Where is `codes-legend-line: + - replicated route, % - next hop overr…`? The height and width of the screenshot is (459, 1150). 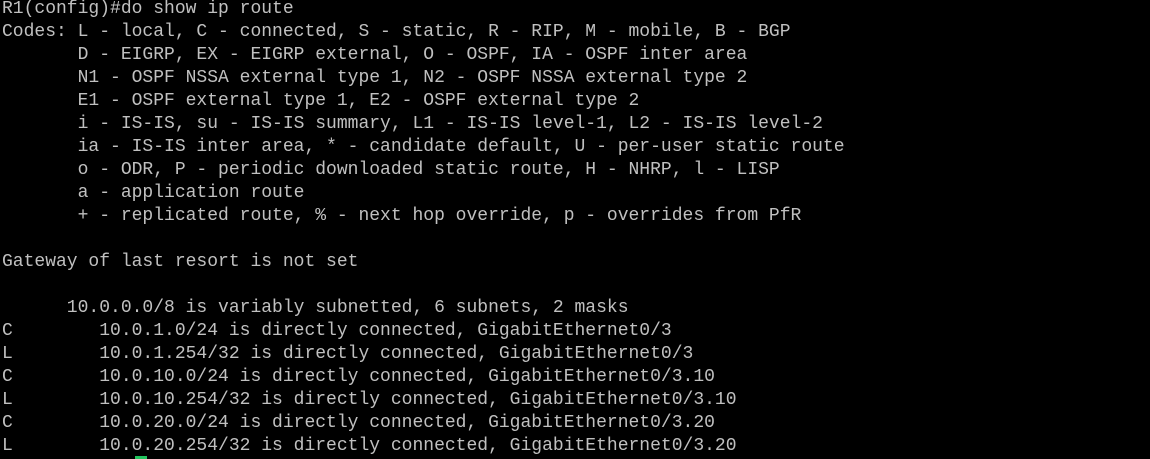 codes-legend-line: + - replicated route, % - next hop overr… is located at coordinates (402, 216).